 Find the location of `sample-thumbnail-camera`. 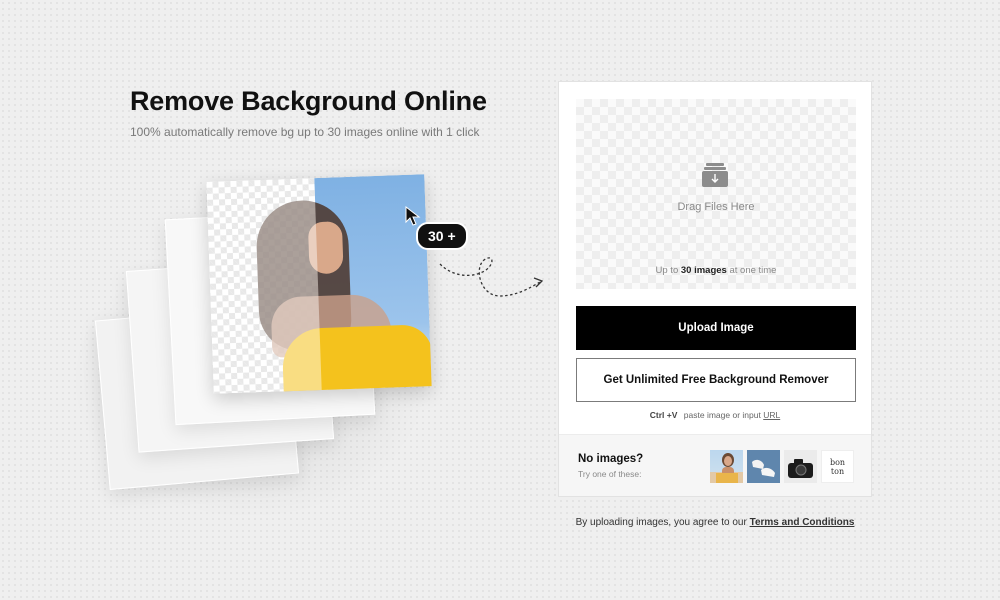

sample-thumbnail-camera is located at coordinates (800, 466).